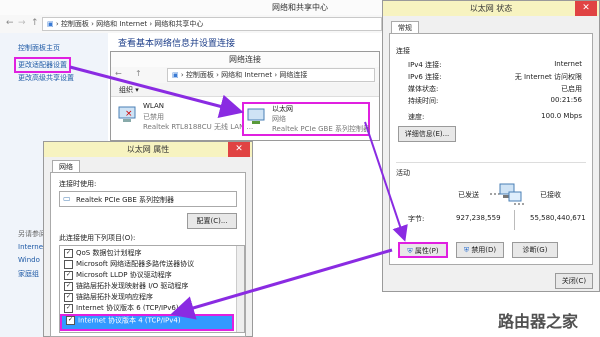  I want to click on connect-using-label: 连接时使用:, so click(78, 184).